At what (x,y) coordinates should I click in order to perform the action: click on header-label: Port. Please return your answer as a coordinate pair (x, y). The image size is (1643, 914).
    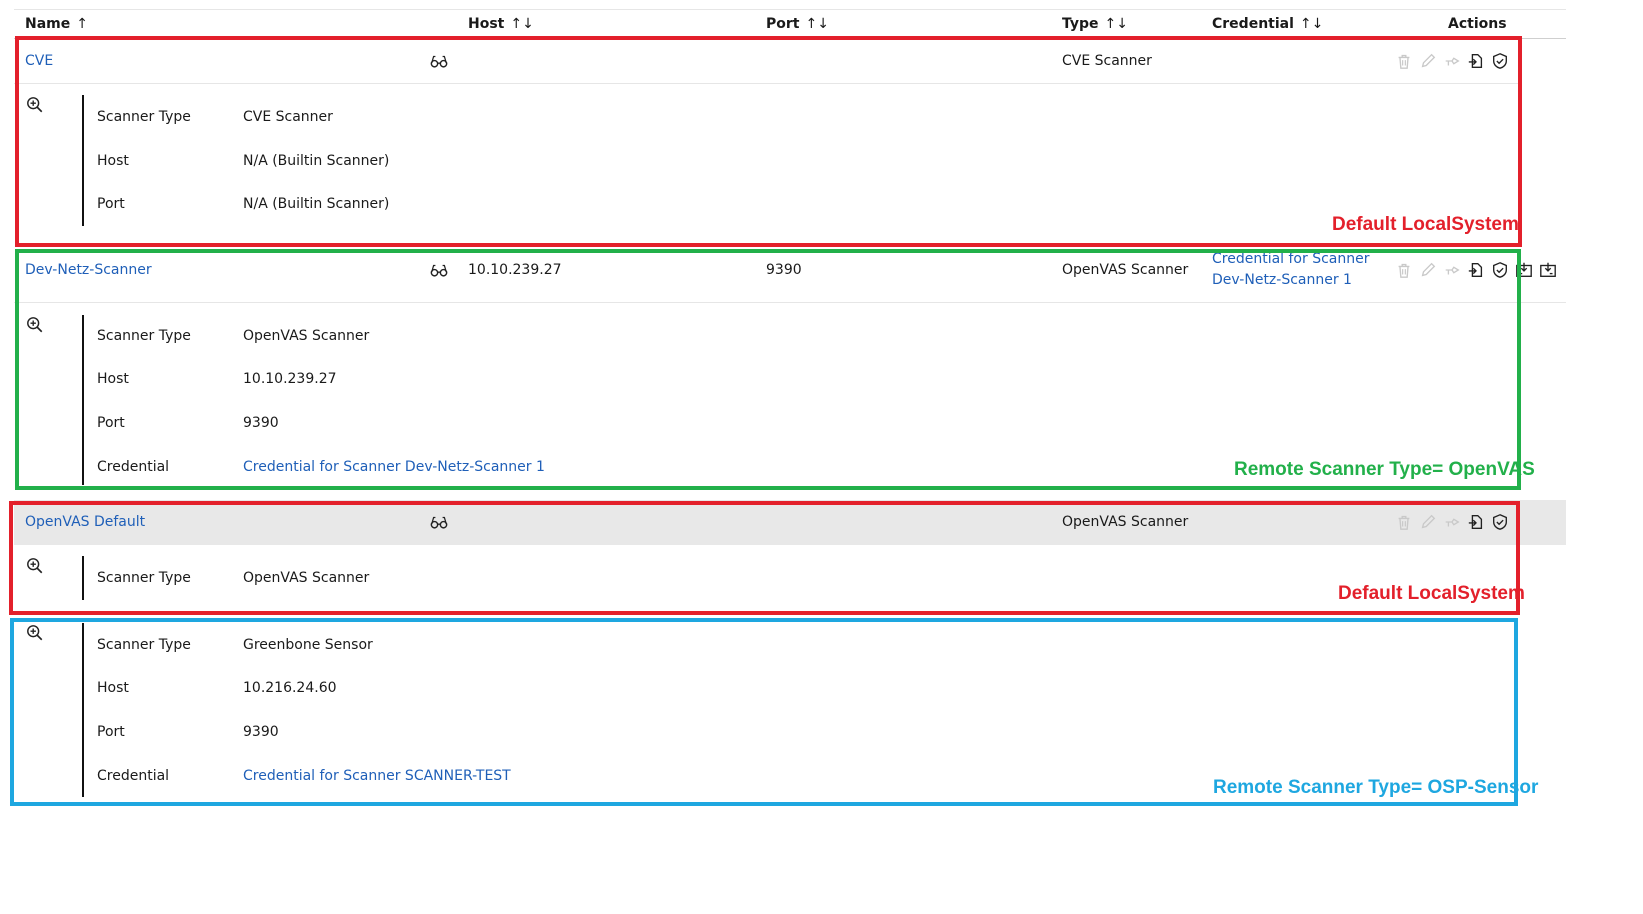
    Looking at the image, I should click on (783, 24).